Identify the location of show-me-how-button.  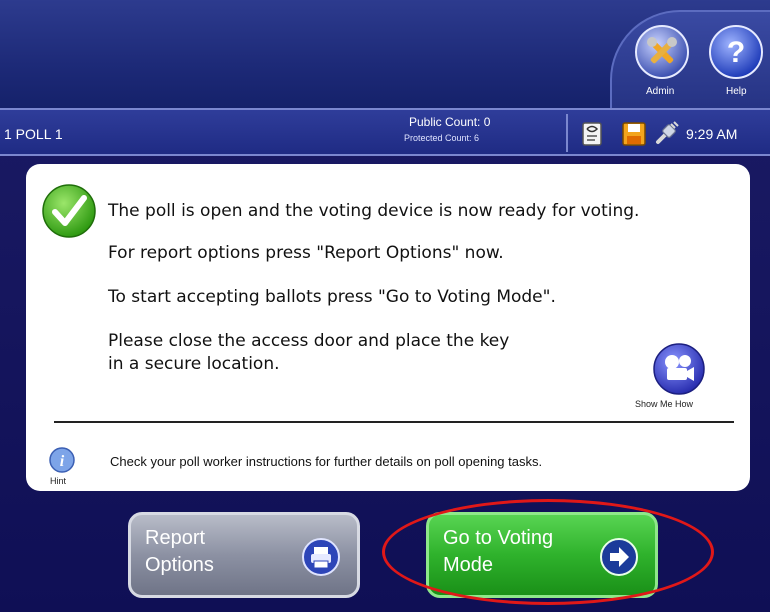
(679, 369).